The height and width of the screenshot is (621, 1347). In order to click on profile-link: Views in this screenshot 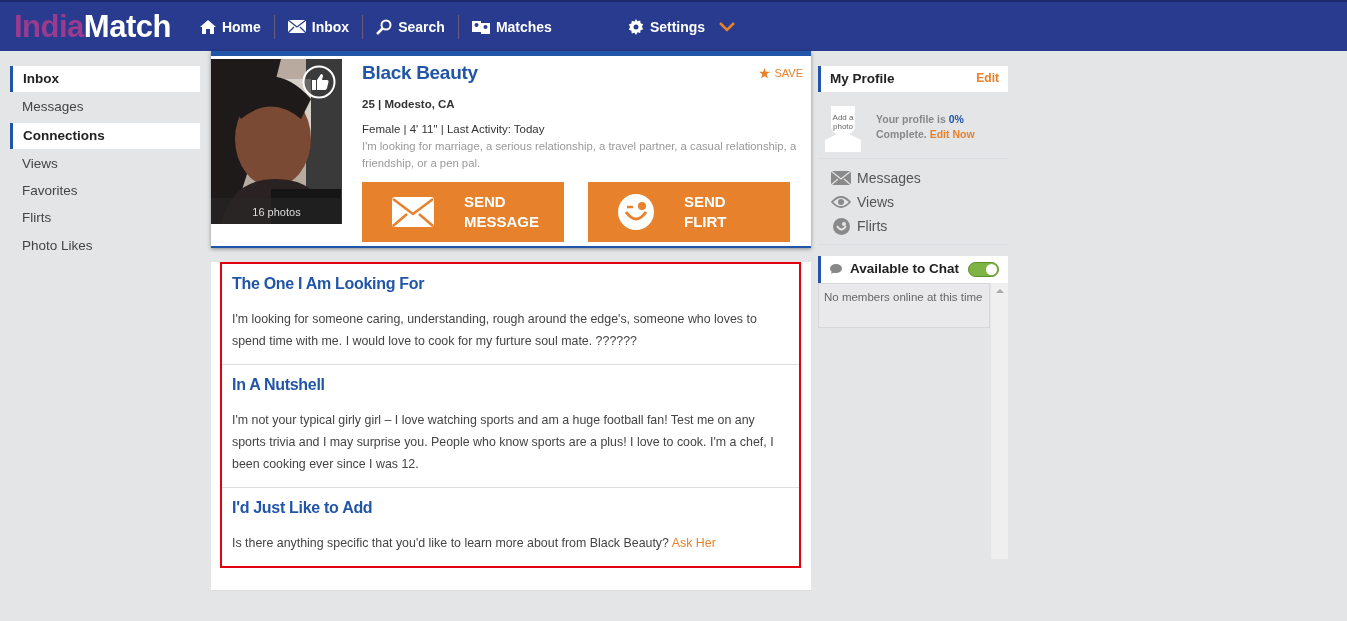, I will do `click(913, 202)`.